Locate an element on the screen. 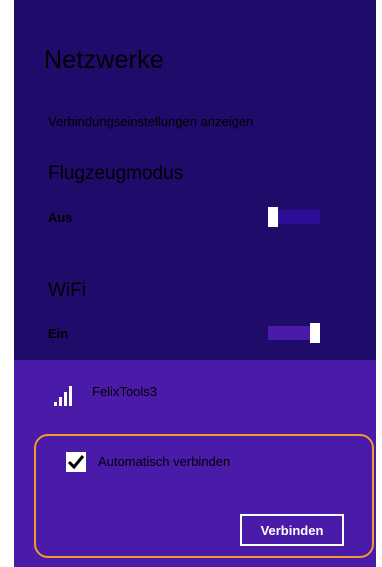 The width and height of the screenshot is (382, 567). auto-connect-label: Automatisch verbinden is located at coordinates (164, 461).